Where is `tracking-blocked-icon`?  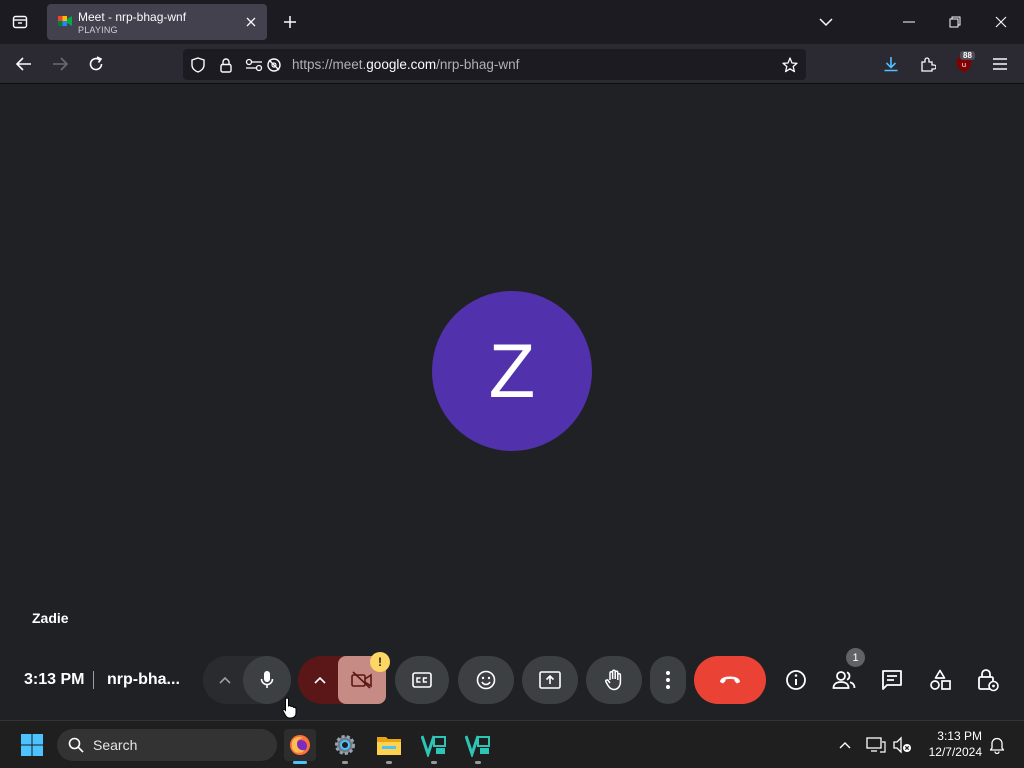
tracking-blocked-icon is located at coordinates (274, 65).